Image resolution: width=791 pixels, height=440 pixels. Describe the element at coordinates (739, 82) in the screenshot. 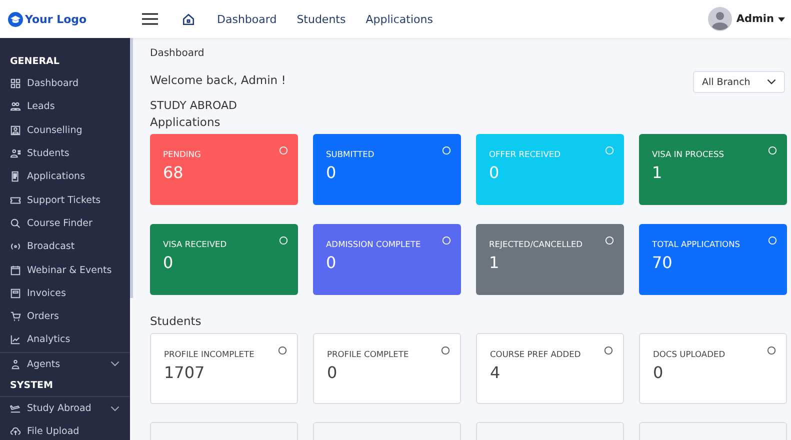

I see `branch-select: All Branch` at that location.